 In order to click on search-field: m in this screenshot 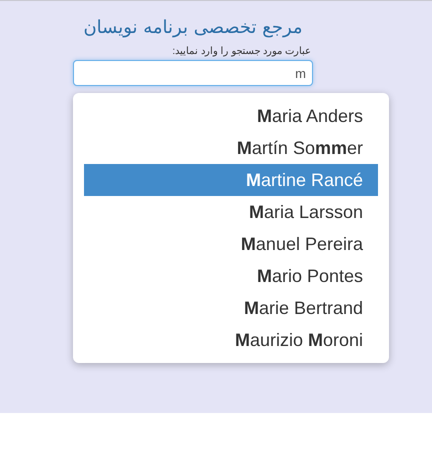, I will do `click(193, 73)`.